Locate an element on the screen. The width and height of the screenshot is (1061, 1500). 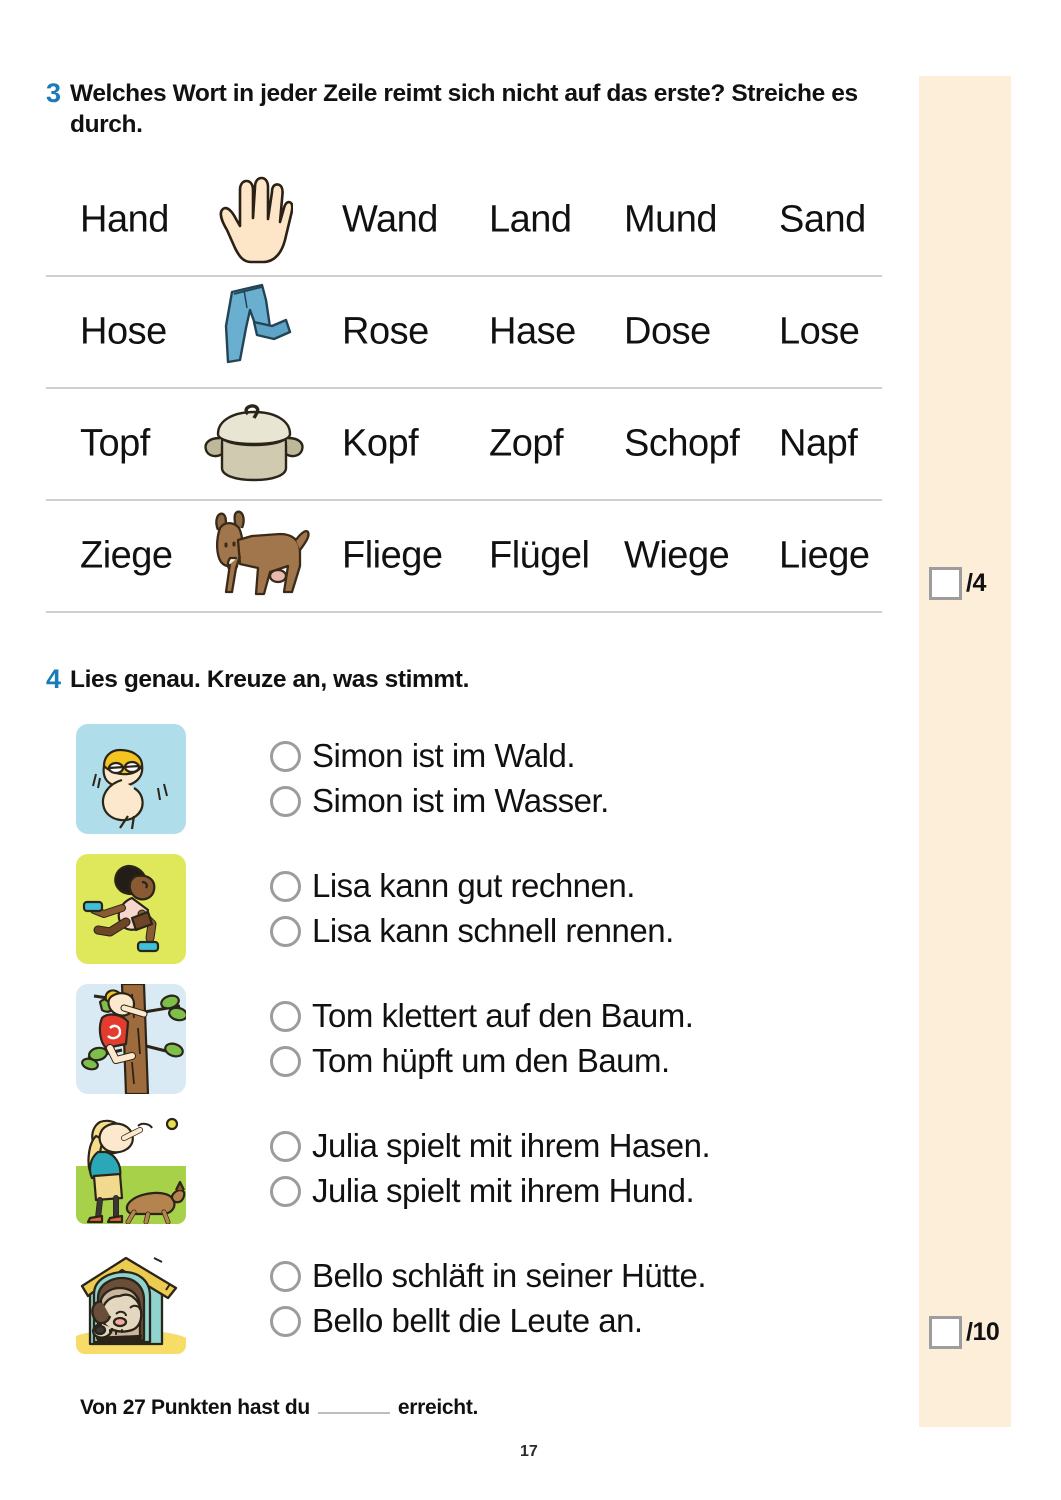
mc-option: Tom hüpft um den Baum. is located at coordinates (481, 1061).